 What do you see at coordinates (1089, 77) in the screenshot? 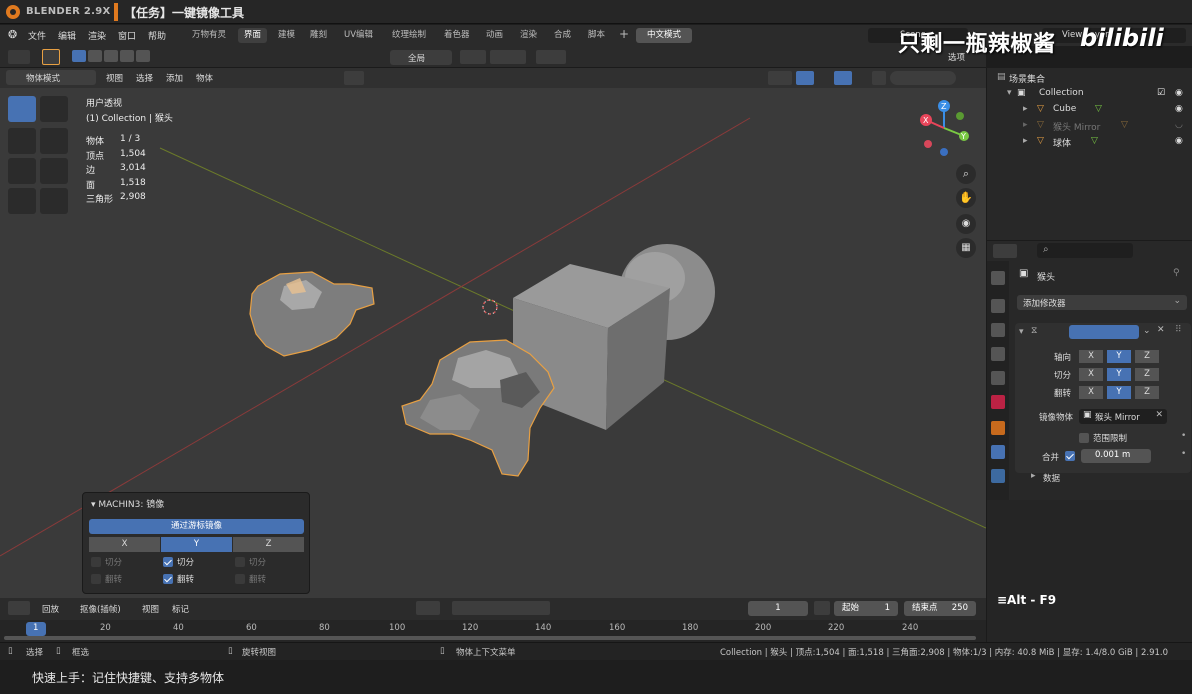
I see `outliner-scene-collection: ▤ 场景集合` at bounding box center [1089, 77].